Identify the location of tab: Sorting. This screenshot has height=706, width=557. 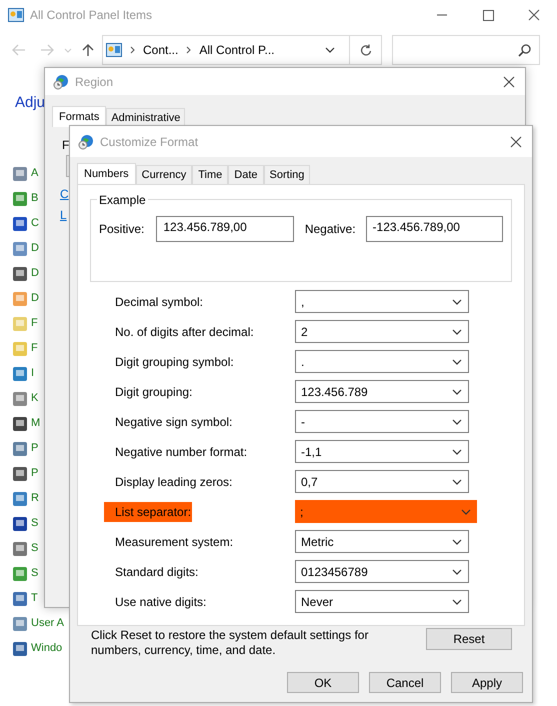
(287, 174).